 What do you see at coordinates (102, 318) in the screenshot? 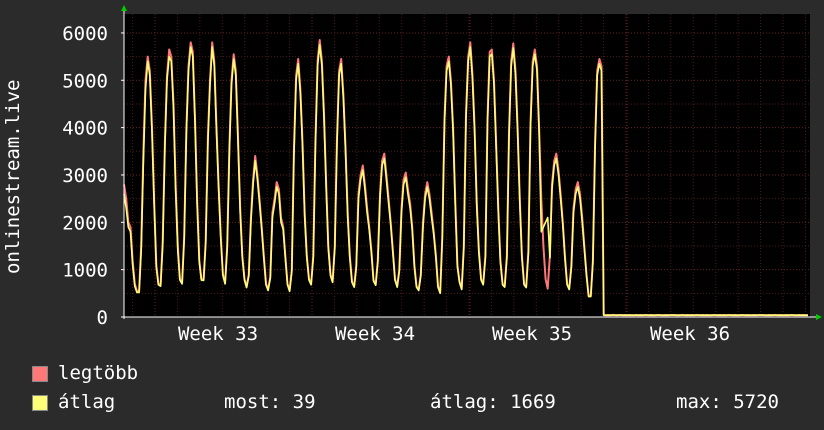
I see `y-tick-label: 0` at bounding box center [102, 318].